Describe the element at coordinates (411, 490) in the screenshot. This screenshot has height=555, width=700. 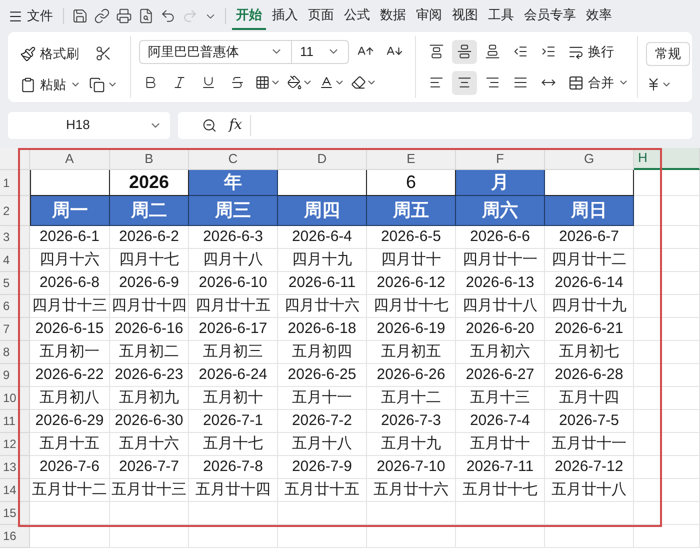
I see `table-cell: 五月廿十六` at that location.